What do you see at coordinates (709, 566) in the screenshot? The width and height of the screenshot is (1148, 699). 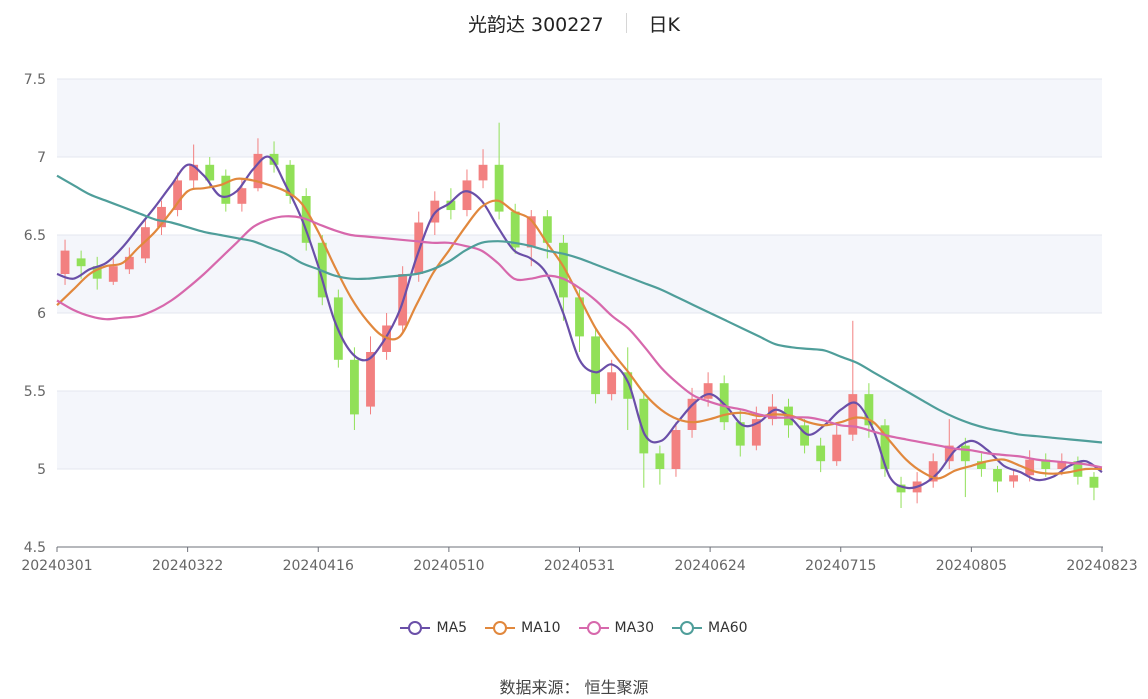 I see `x-tick-label: 20240624` at bounding box center [709, 566].